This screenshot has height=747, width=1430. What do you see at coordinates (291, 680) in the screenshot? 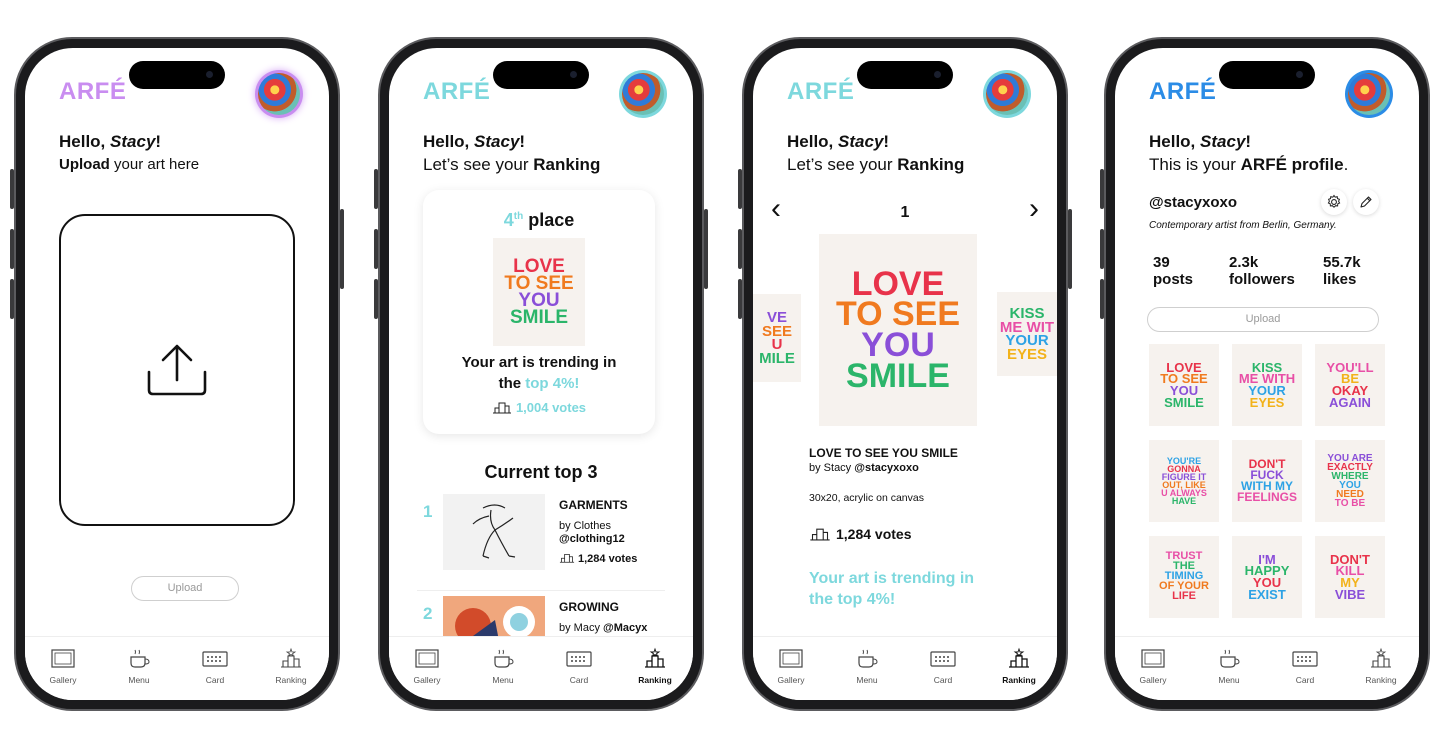
I see `nav-ranking-label: Ranking` at bounding box center [291, 680].